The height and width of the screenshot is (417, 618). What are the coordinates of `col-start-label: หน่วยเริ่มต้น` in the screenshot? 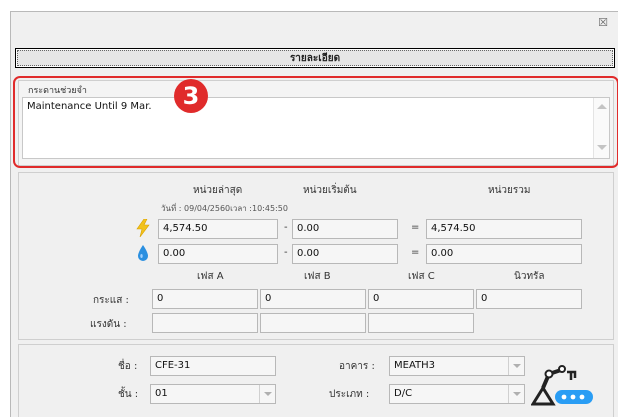 It's located at (330, 190).